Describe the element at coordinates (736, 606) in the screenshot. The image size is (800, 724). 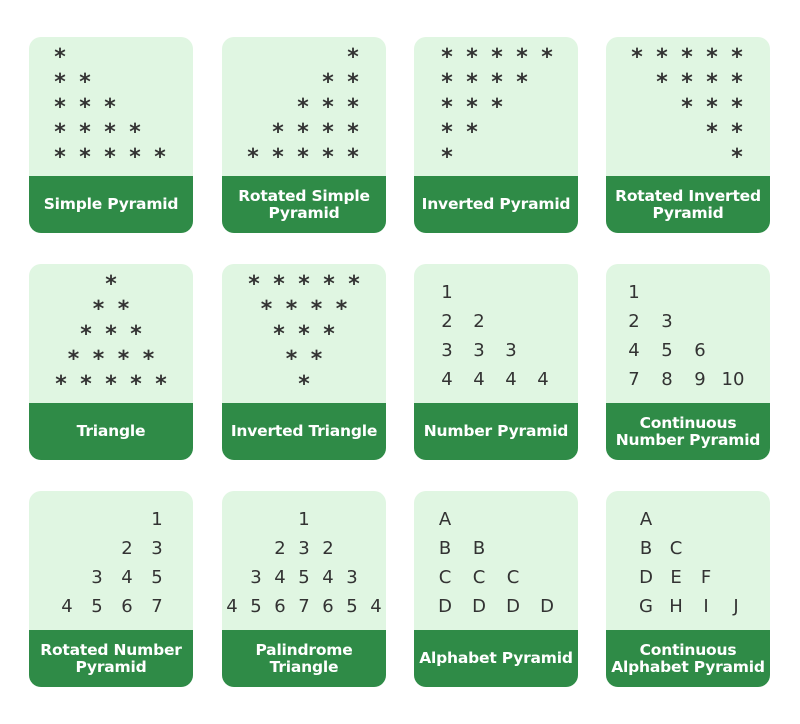
I see `pattern-symbol: J` at that location.